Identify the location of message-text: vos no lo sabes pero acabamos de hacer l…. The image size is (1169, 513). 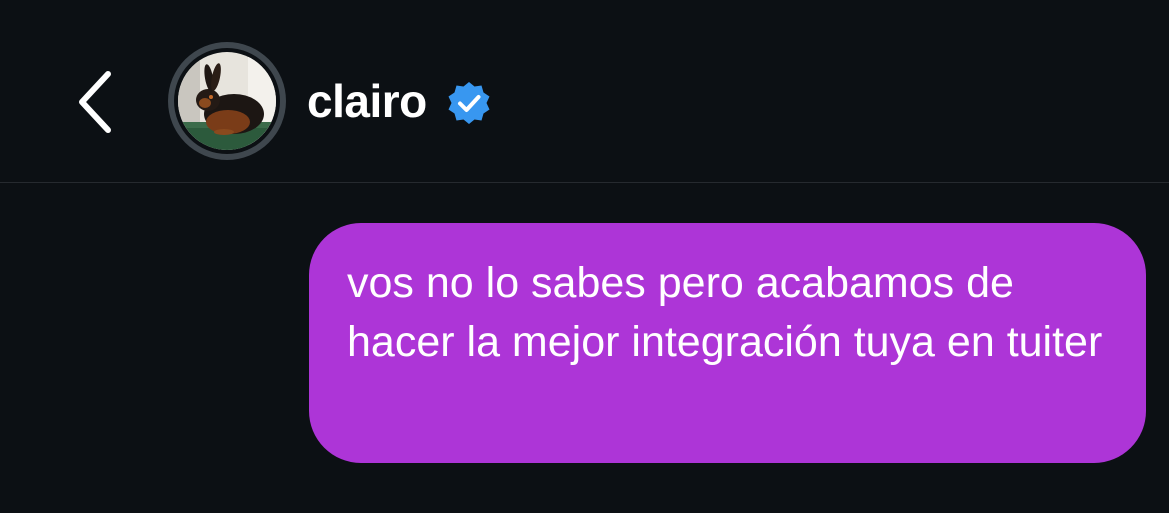
(725, 312).